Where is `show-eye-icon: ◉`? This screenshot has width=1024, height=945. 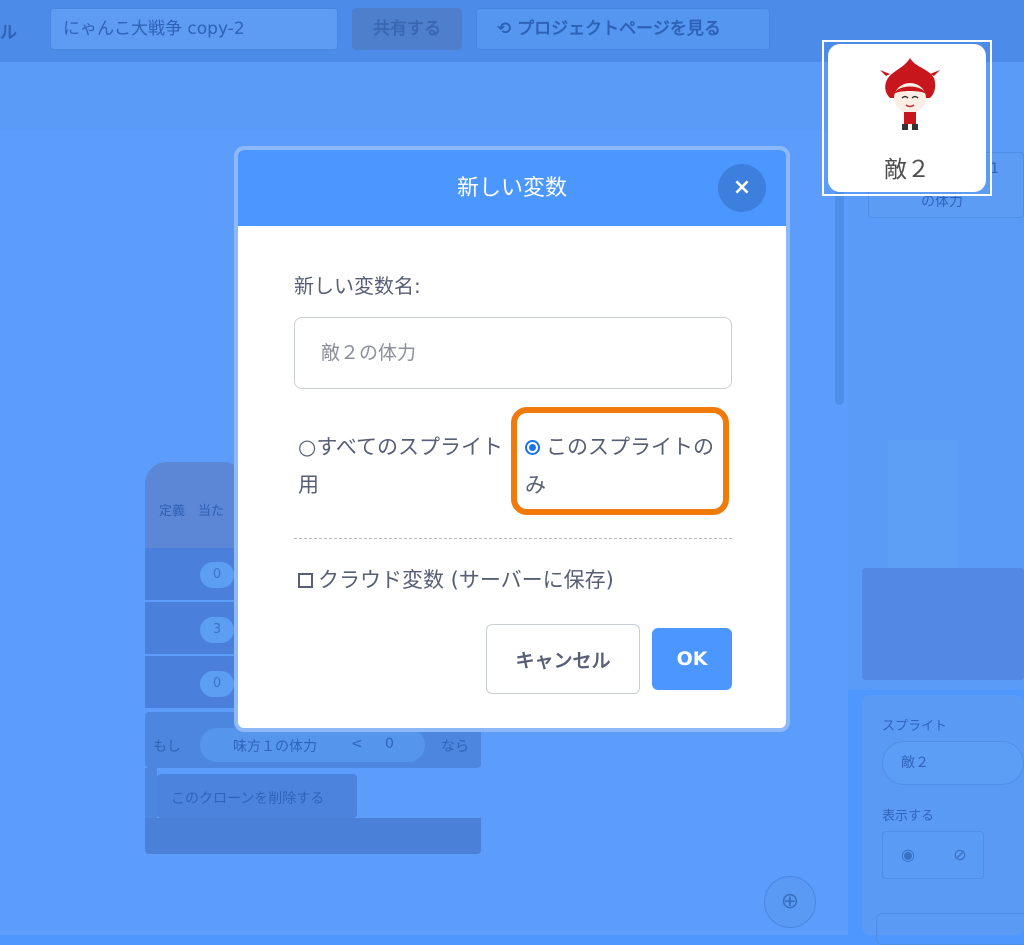 show-eye-icon: ◉ is located at coordinates (908, 854).